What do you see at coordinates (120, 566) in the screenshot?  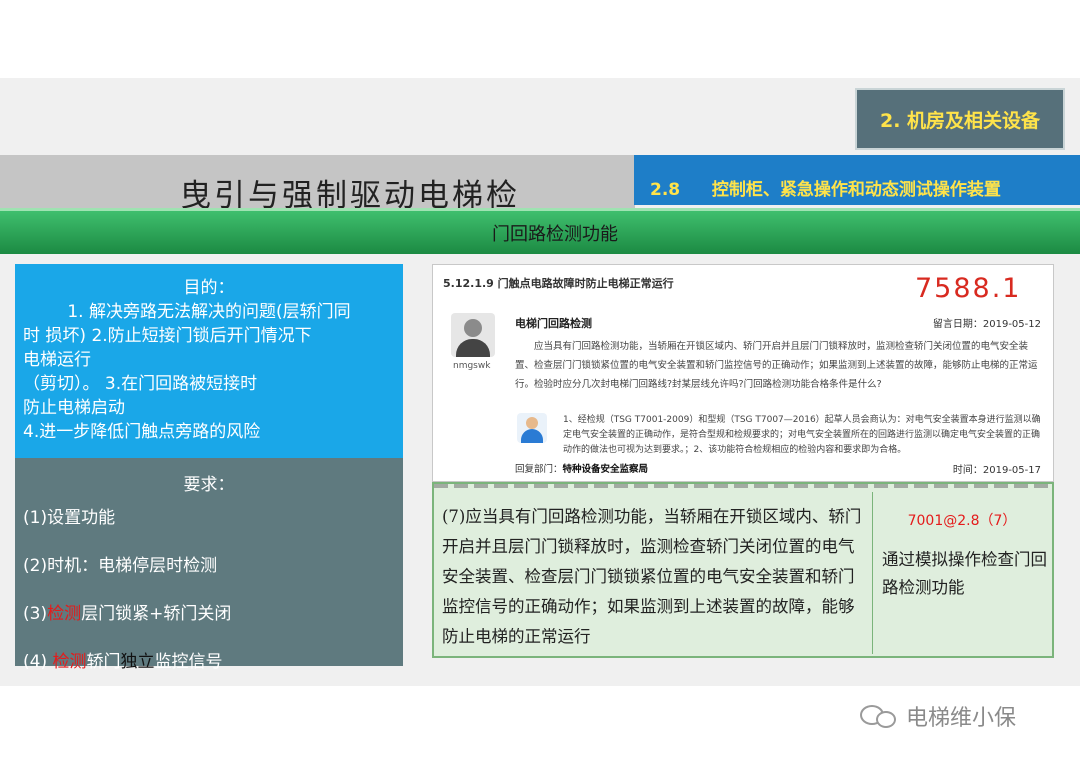 I see `requirement-2: (2)时机：电梯停层时检测` at bounding box center [120, 566].